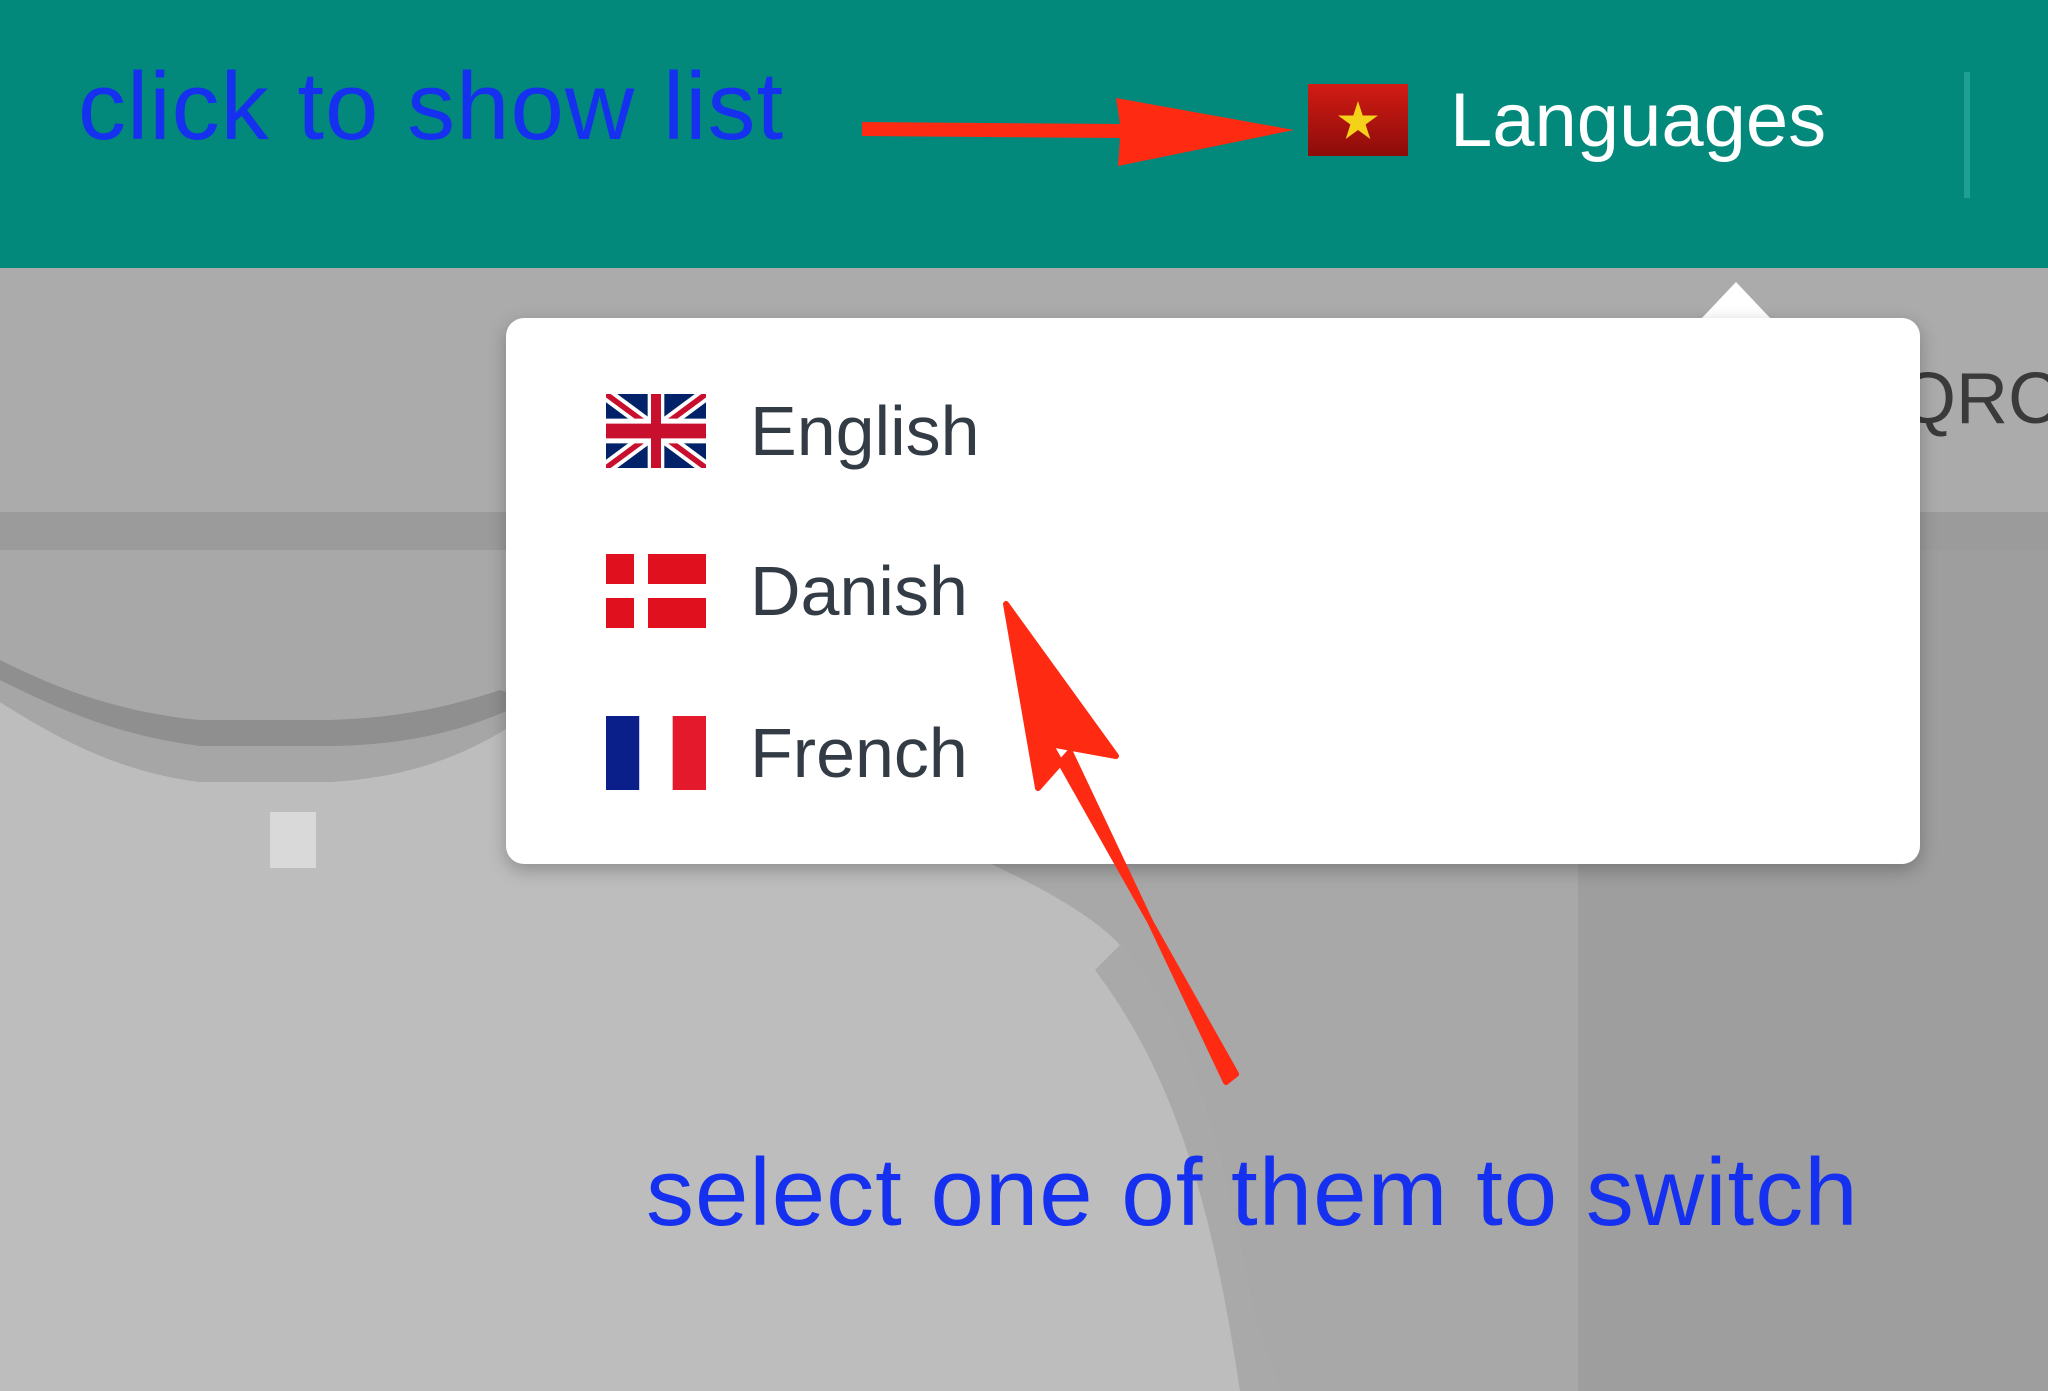  Describe the element at coordinates (1638, 120) in the screenshot. I see `languages-label: Languages` at that location.